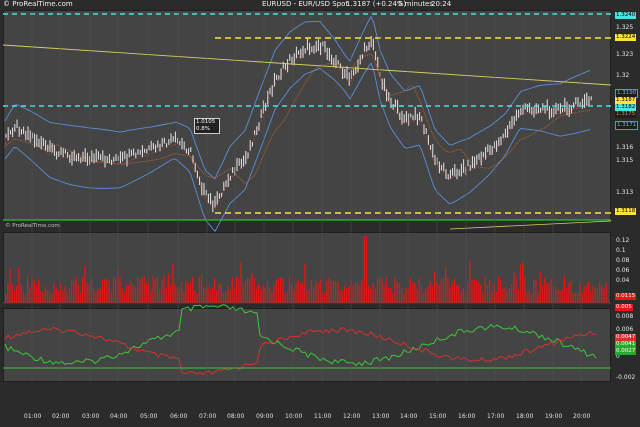  Describe the element at coordinates (32, 226) in the screenshot. I see `watermark: © ProRealTime.com` at that location.